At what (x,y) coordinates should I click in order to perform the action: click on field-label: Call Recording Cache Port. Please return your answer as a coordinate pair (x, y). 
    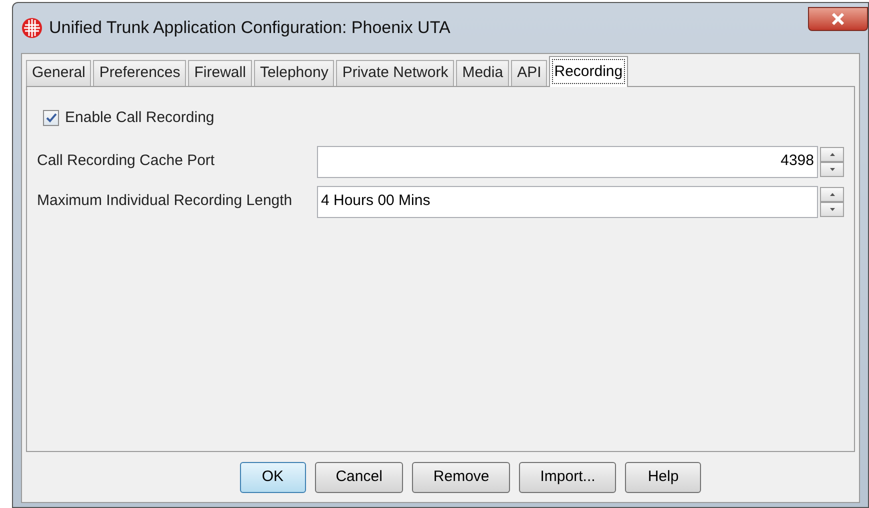
    Looking at the image, I should click on (126, 161).